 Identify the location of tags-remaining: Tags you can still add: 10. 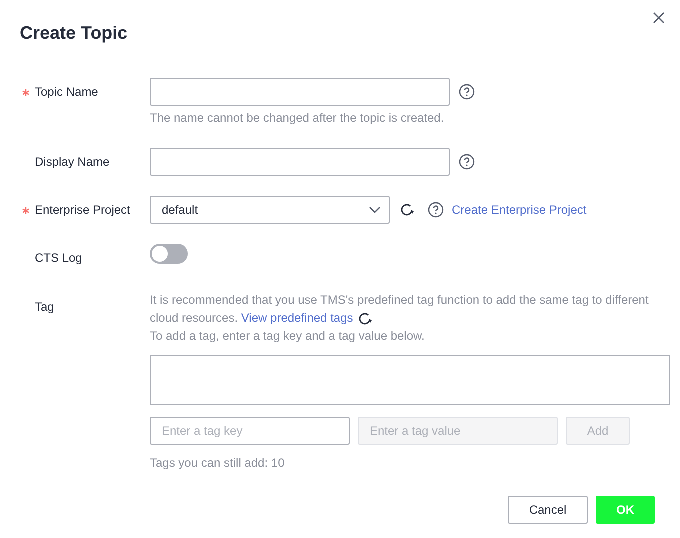
(218, 463).